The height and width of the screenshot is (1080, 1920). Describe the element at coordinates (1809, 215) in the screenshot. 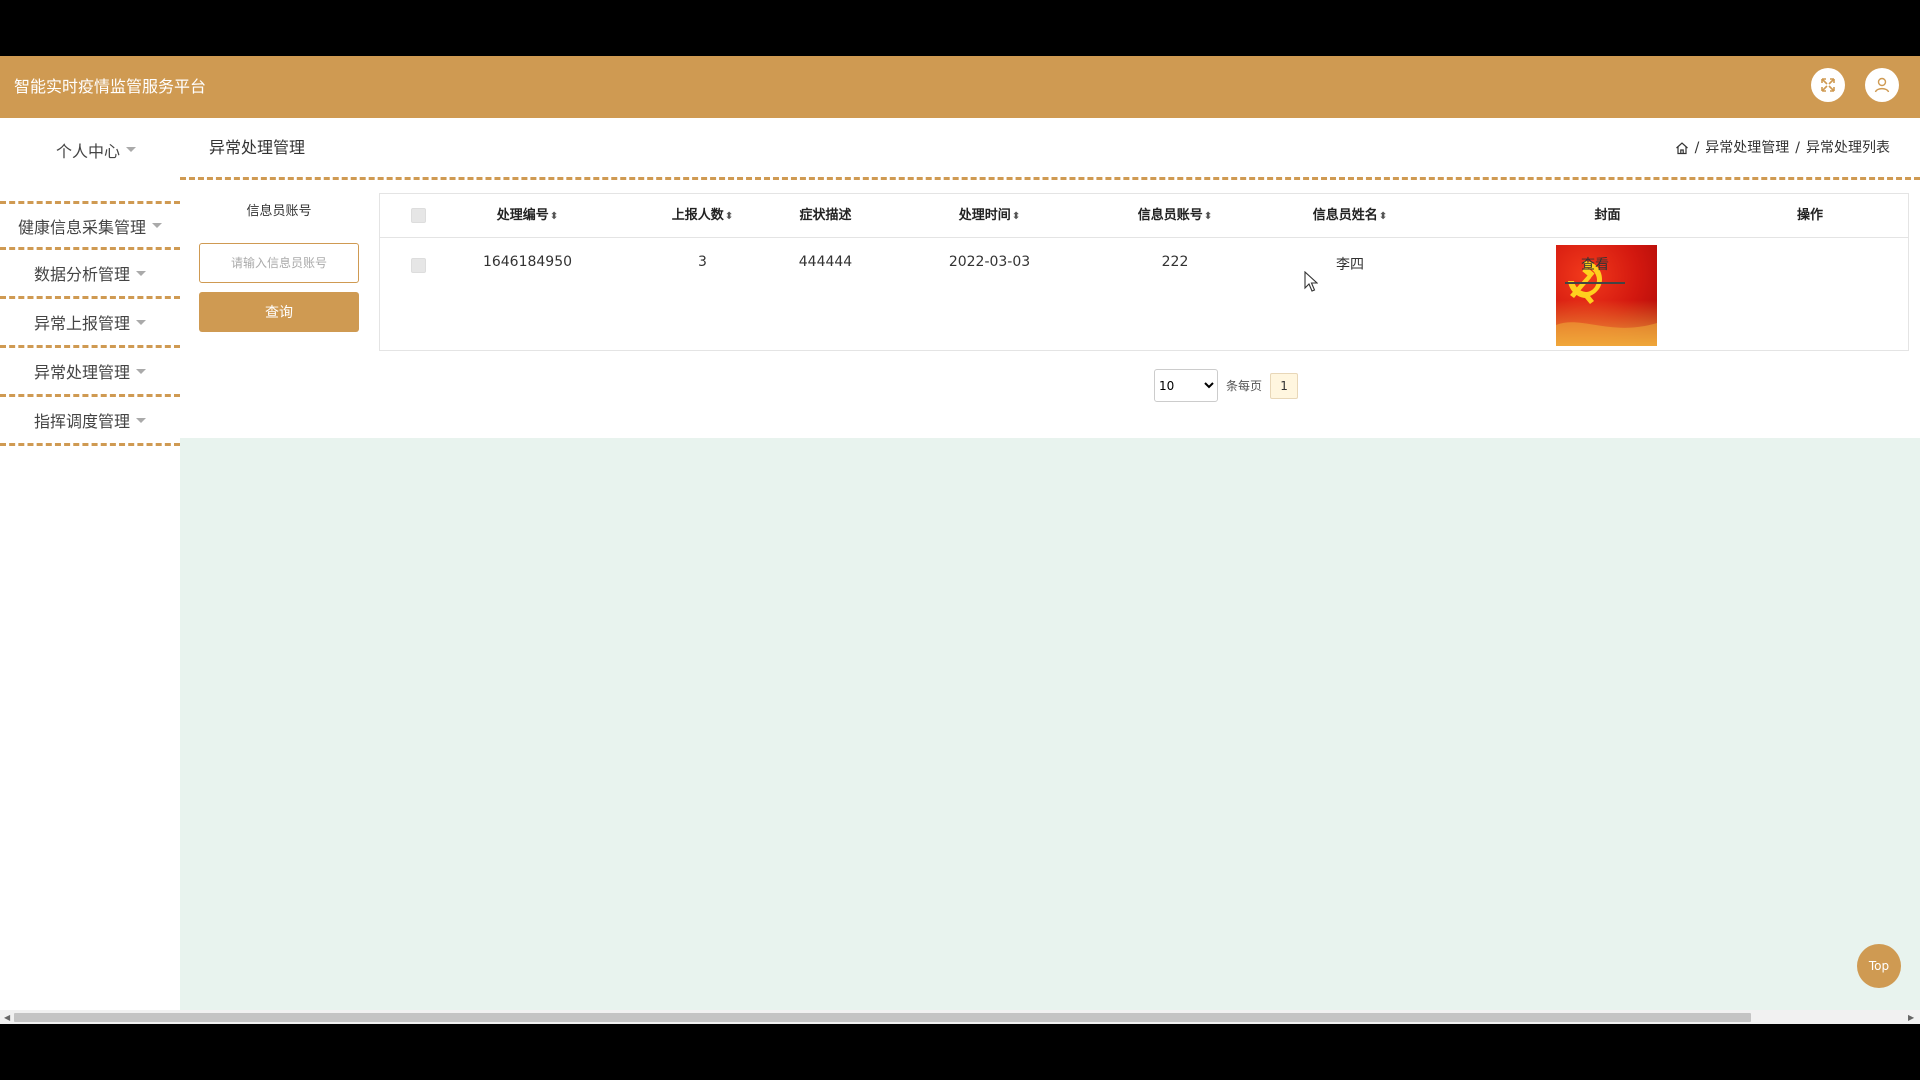

I see `column-header-action: 操作` at that location.